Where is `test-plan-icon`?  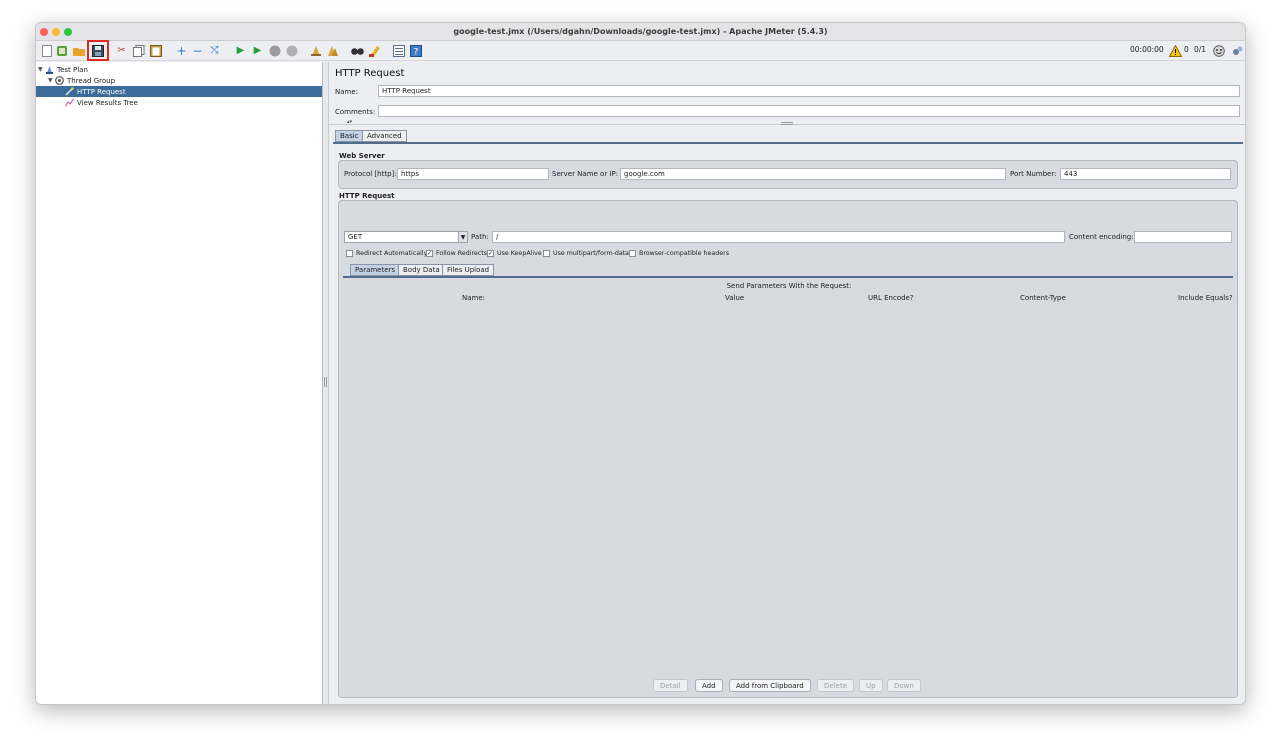 test-plan-icon is located at coordinates (49, 69).